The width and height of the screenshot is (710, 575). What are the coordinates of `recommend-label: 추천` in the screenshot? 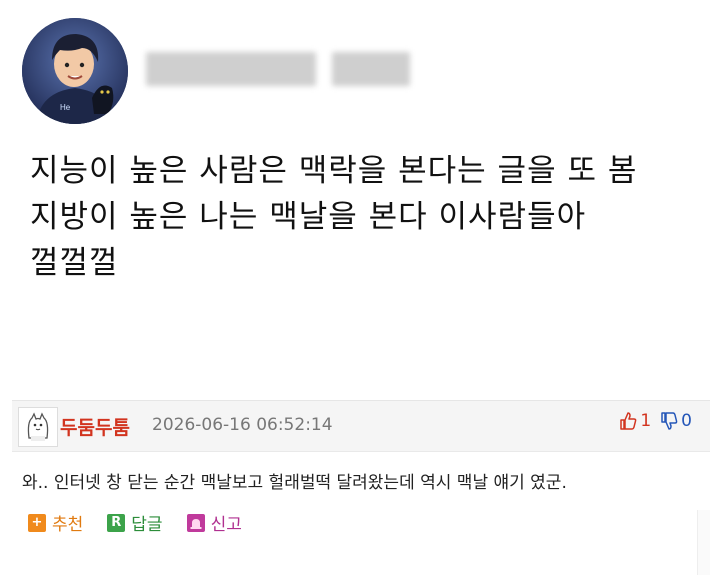 It's located at (68, 525).